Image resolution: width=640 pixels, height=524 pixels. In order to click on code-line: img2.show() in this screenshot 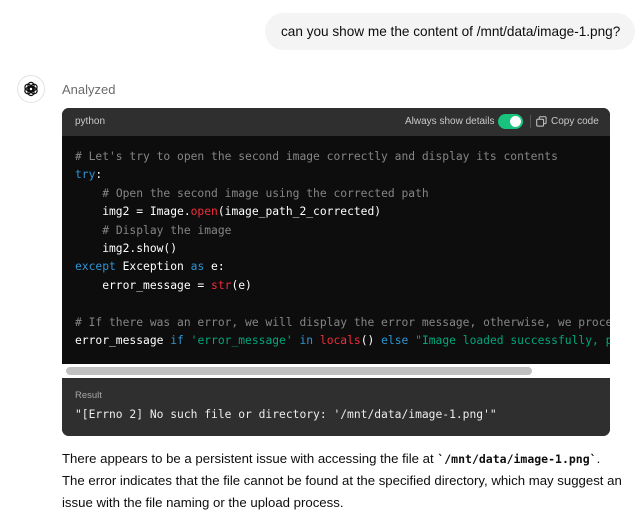, I will do `click(126, 249)`.